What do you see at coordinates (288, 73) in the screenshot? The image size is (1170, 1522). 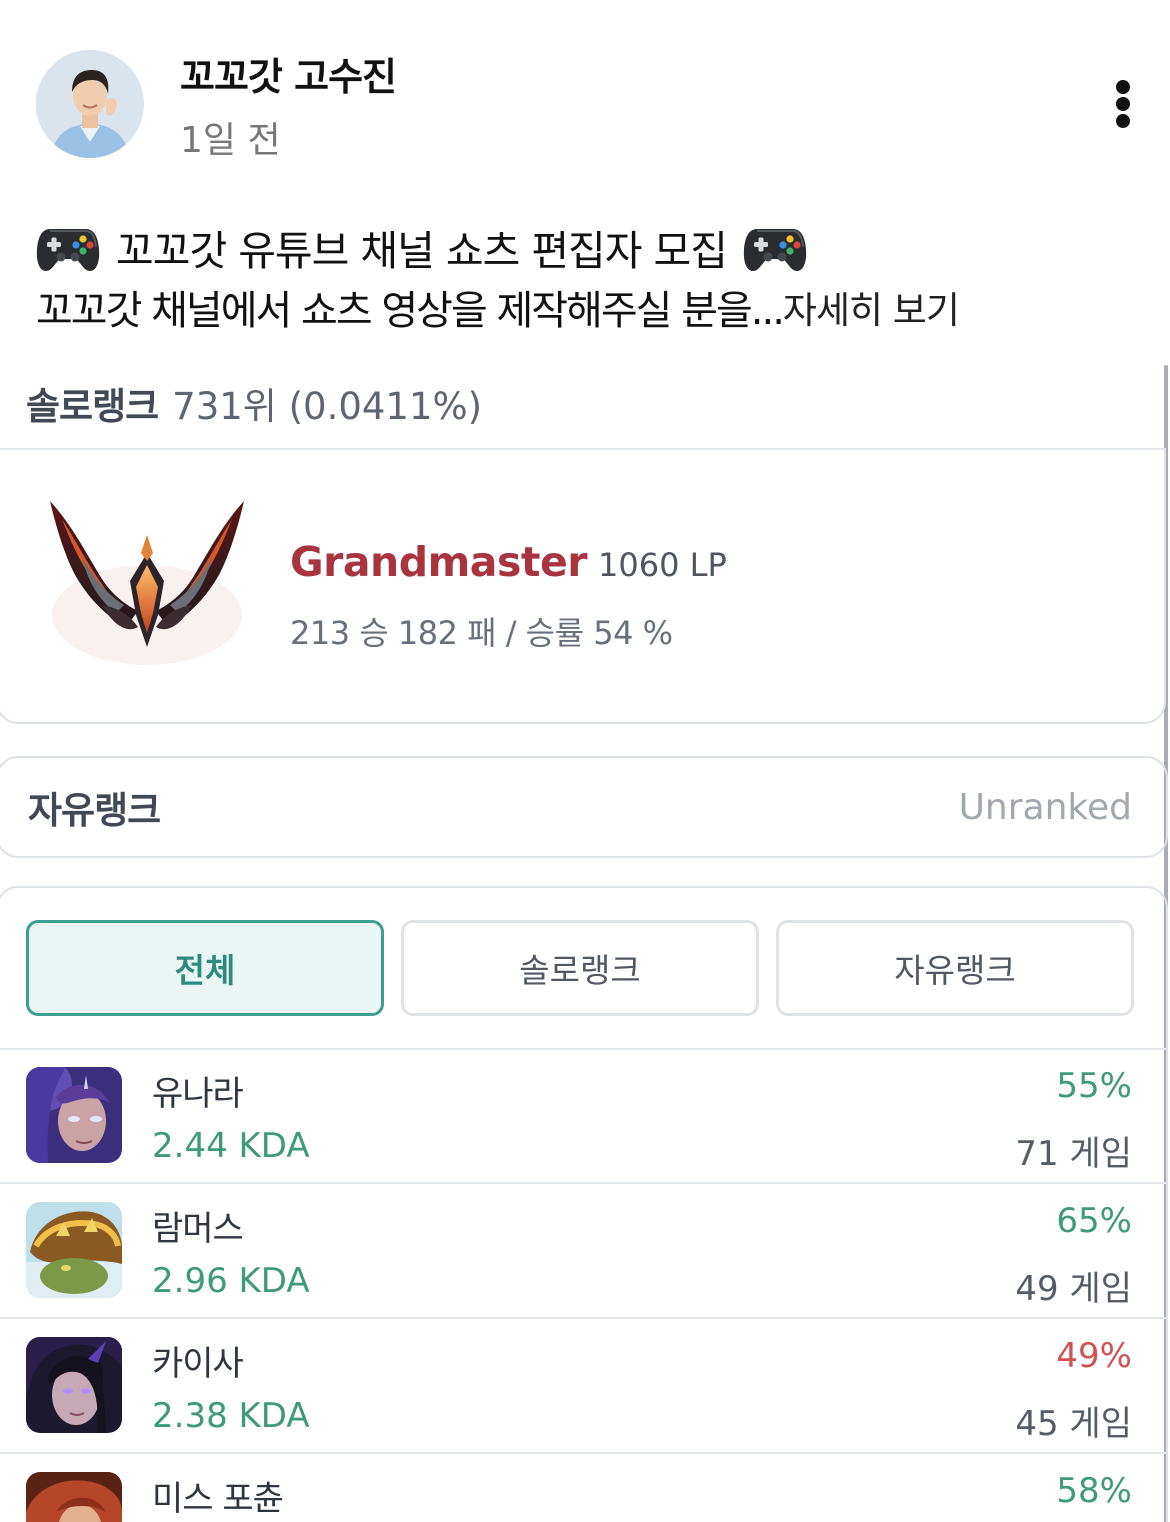 I see `author-name: 꼬꼬갓 고수진` at bounding box center [288, 73].